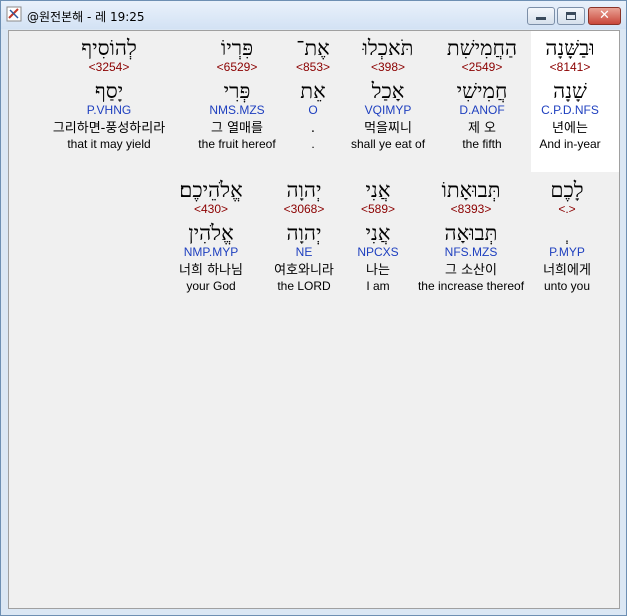  Describe the element at coordinates (237, 48) in the screenshot. I see `hebrew-word: פִּרְיוֹ` at that location.